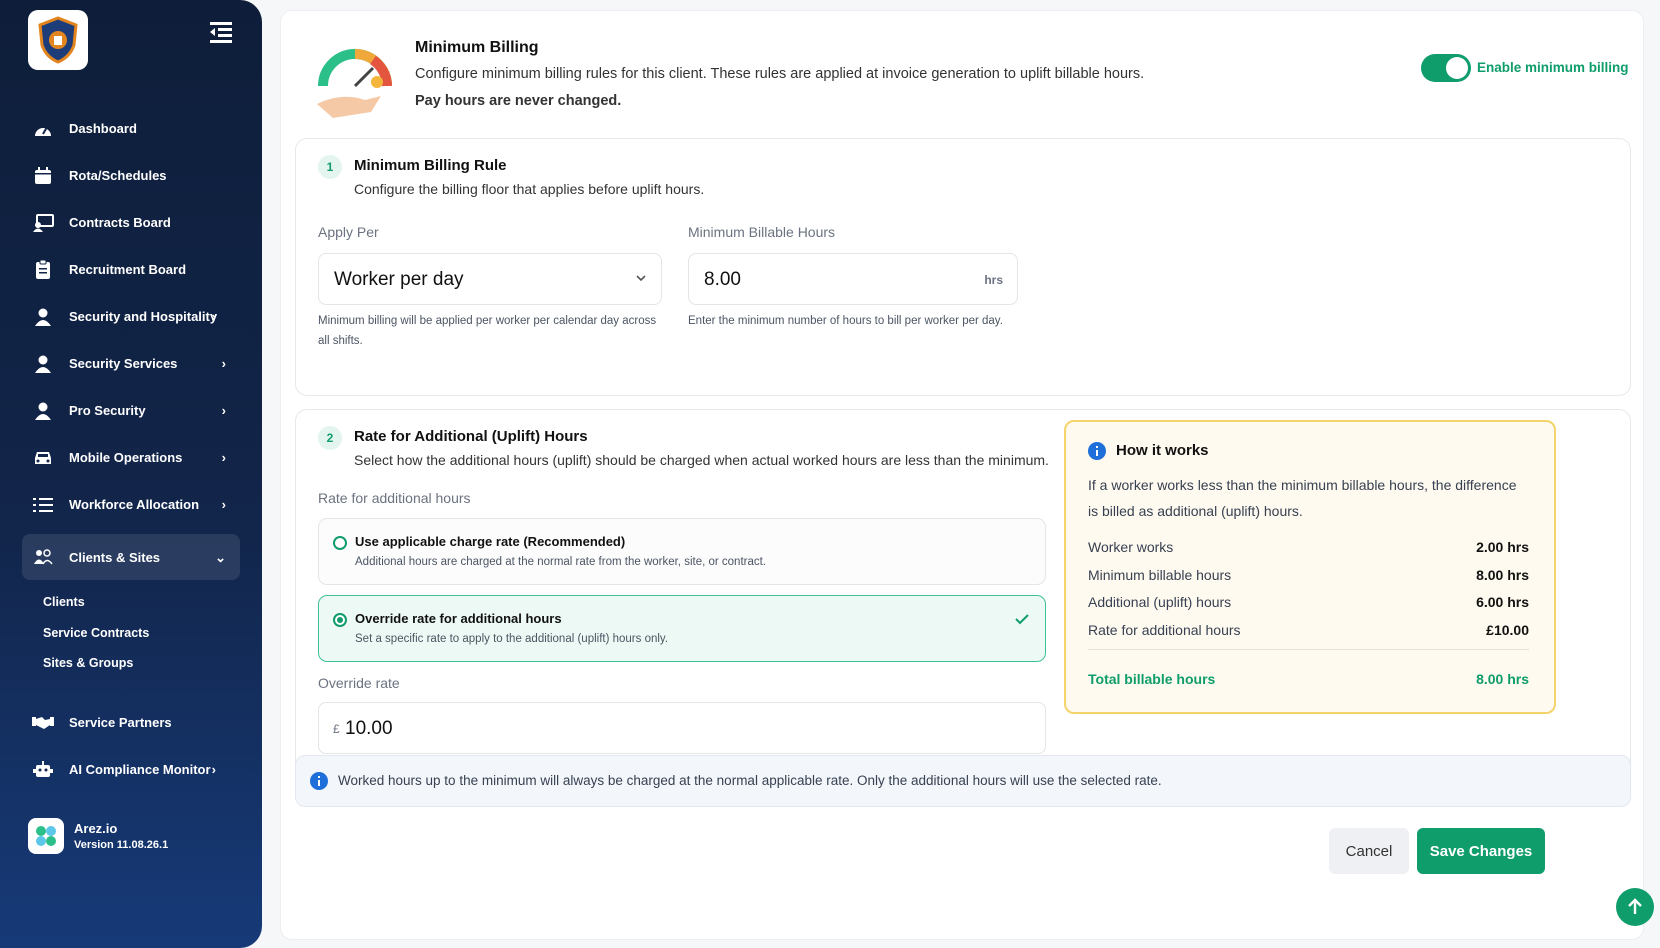 The height and width of the screenshot is (948, 1660). What do you see at coordinates (43, 270) in the screenshot?
I see `clipboard-icon` at bounding box center [43, 270].